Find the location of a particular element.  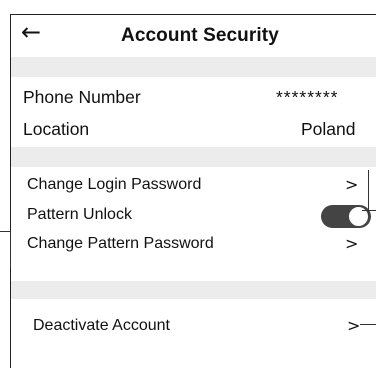

header: ← Account Security is located at coordinates (193, 35).